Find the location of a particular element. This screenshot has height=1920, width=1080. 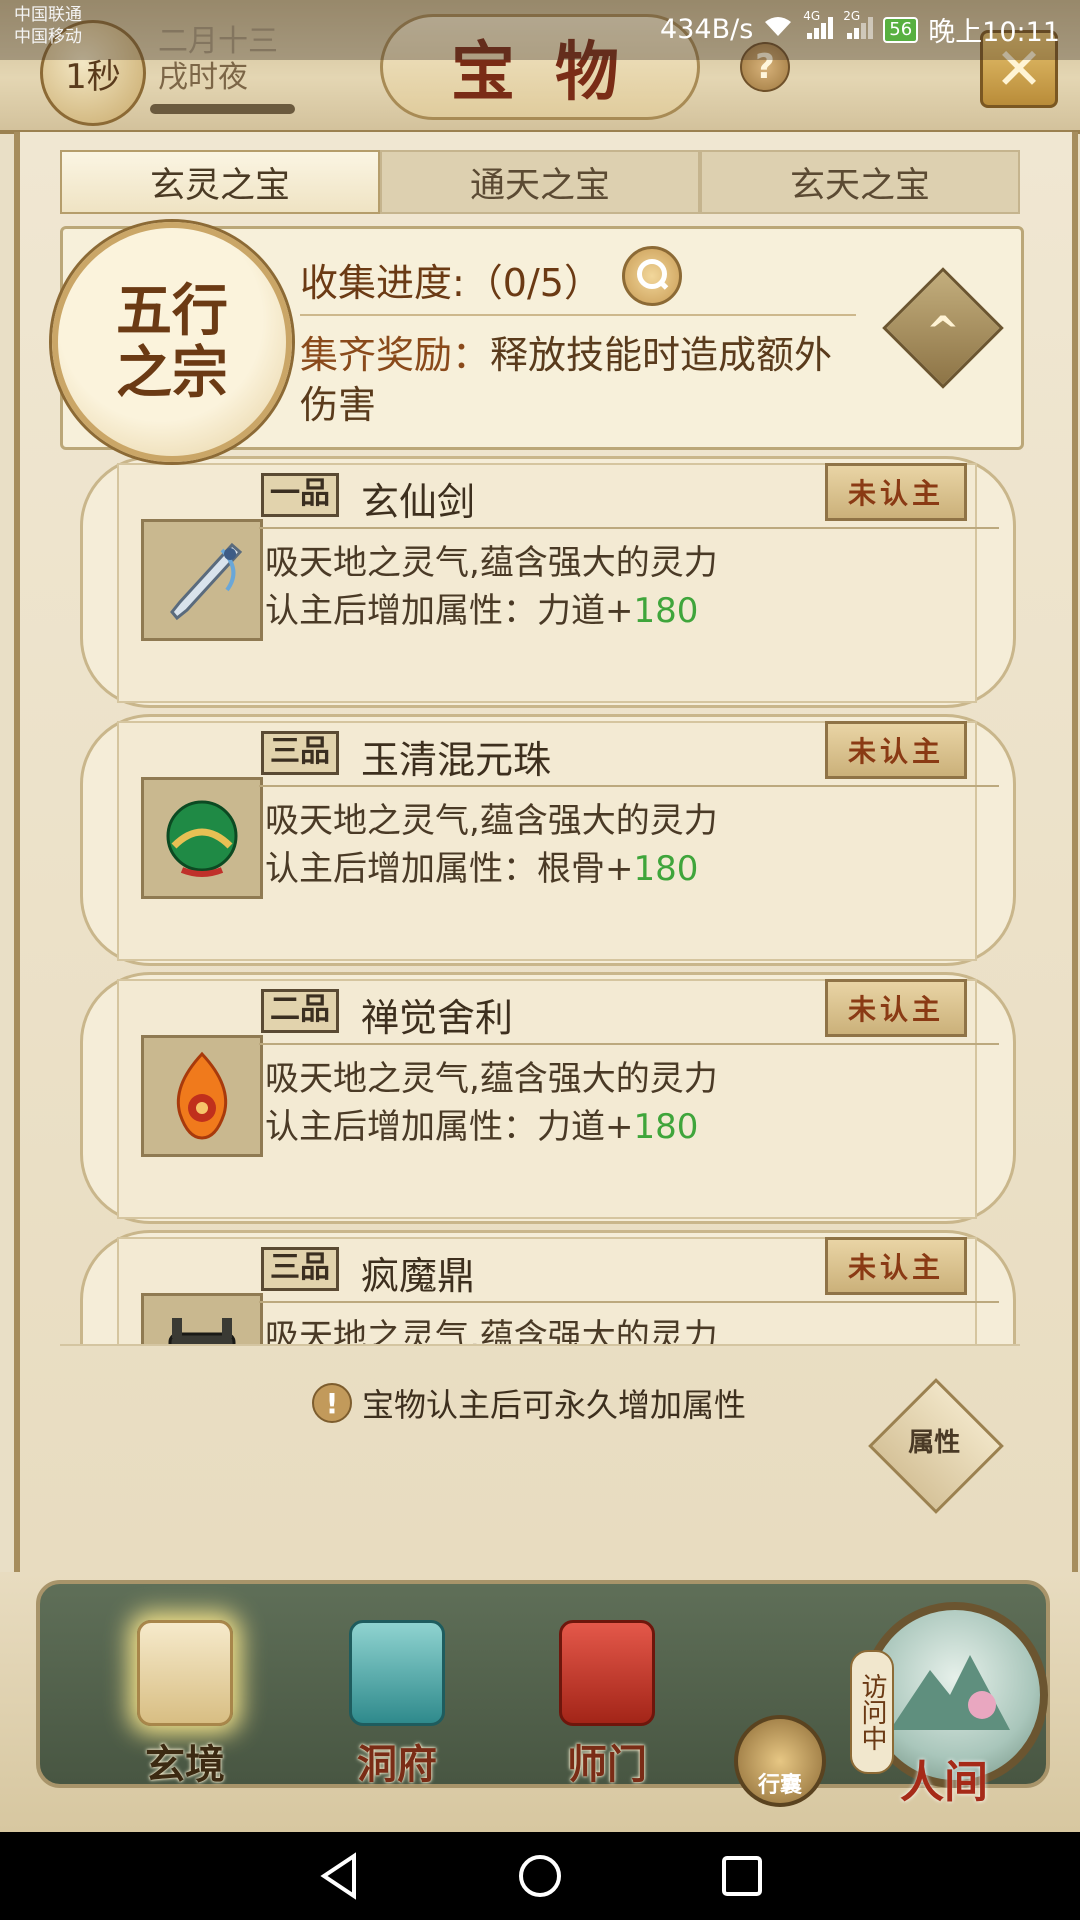

hint-text: ! 宝物认主后可永久增加属性 is located at coordinates (529, 1403).